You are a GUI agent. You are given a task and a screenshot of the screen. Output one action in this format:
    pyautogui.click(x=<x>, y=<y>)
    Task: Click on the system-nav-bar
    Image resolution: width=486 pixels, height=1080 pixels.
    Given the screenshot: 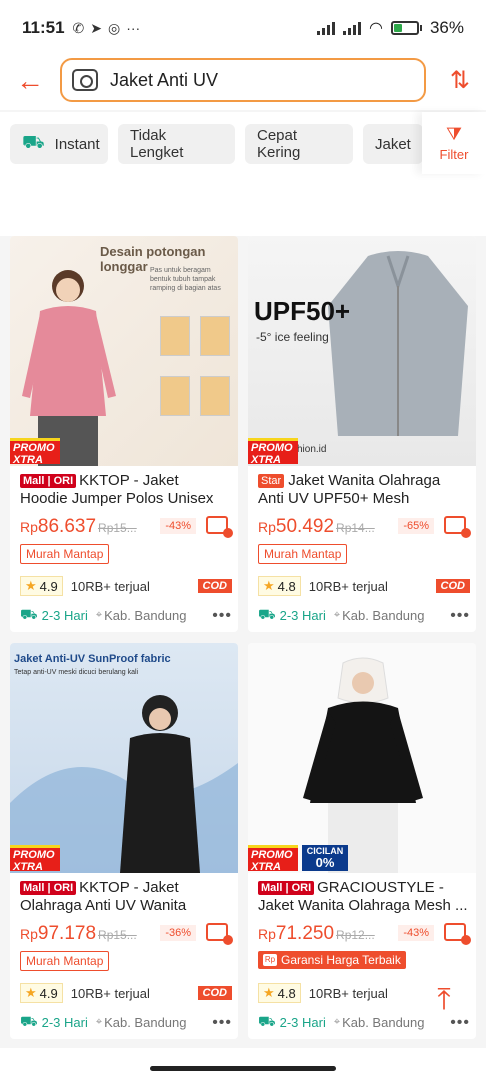 What is the action you would take?
    pyautogui.click(x=243, y=1064)
    